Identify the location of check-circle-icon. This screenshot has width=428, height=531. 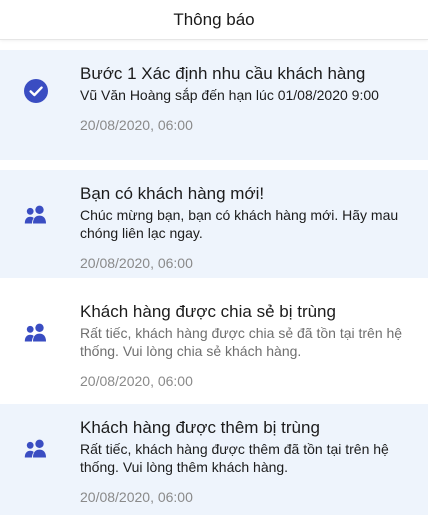
(36, 91).